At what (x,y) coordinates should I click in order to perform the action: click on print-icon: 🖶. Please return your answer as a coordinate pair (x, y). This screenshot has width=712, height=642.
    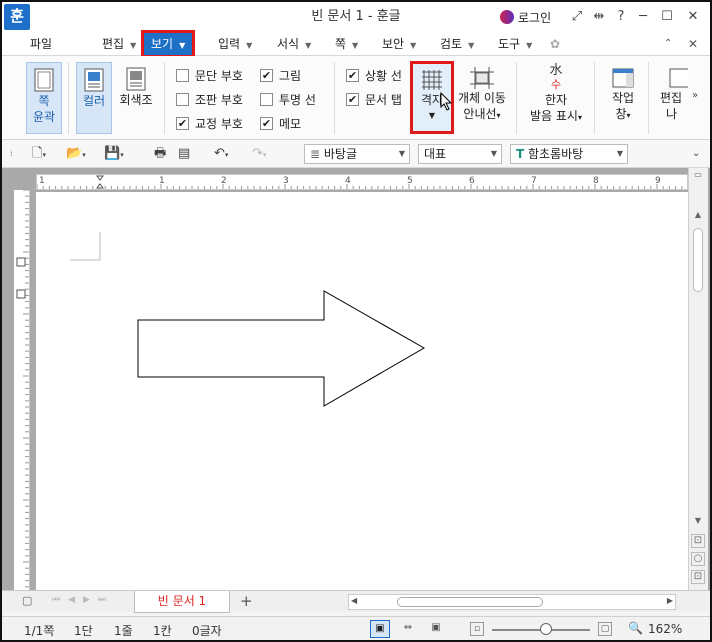
    Looking at the image, I should click on (160, 154).